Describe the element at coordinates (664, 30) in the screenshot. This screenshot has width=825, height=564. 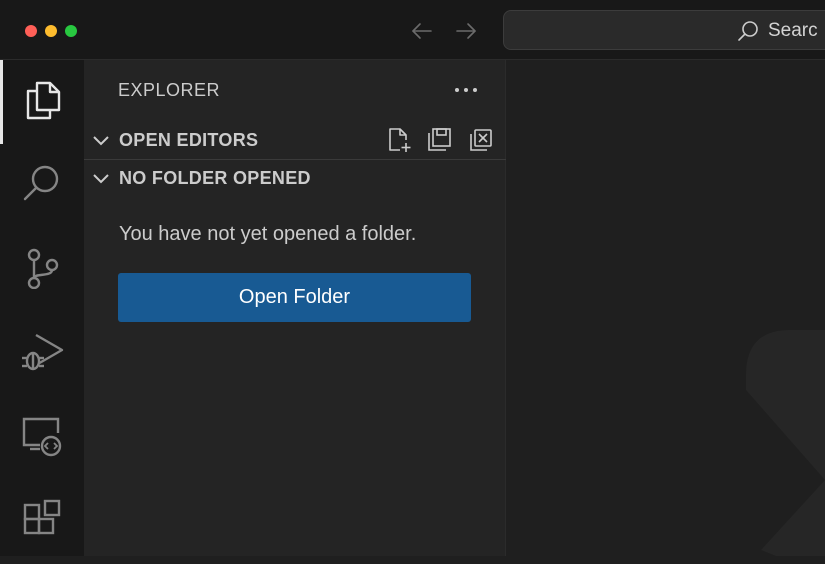
I see `command-center-search: Searc` at that location.